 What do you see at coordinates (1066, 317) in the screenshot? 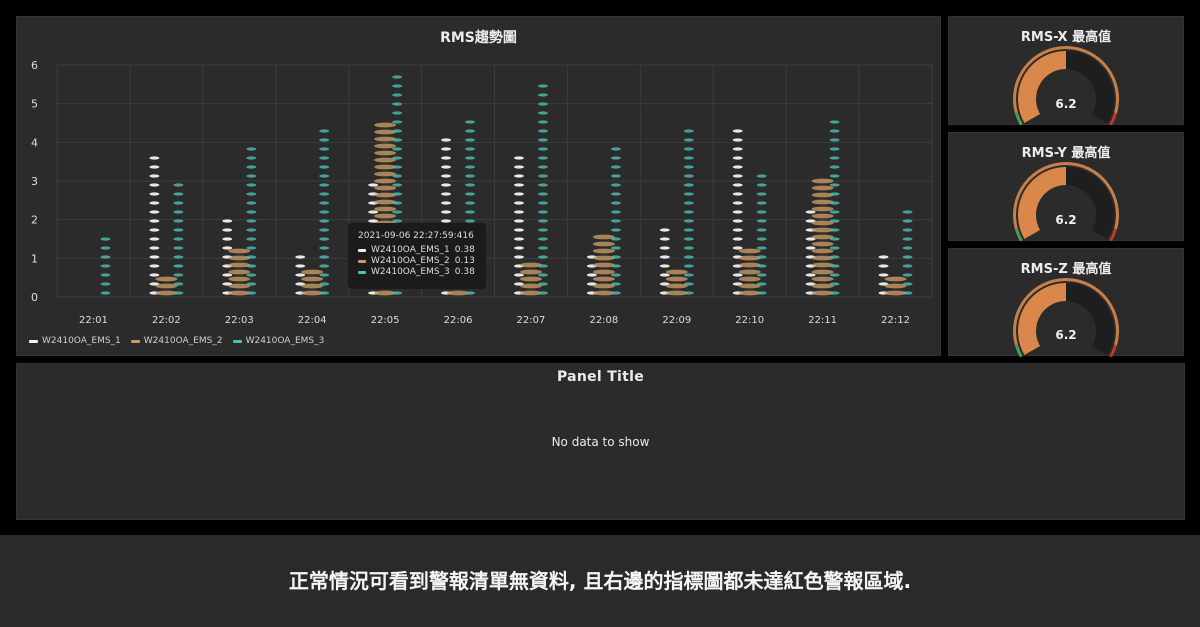
I see `gauge-arc-group` at bounding box center [1066, 317].